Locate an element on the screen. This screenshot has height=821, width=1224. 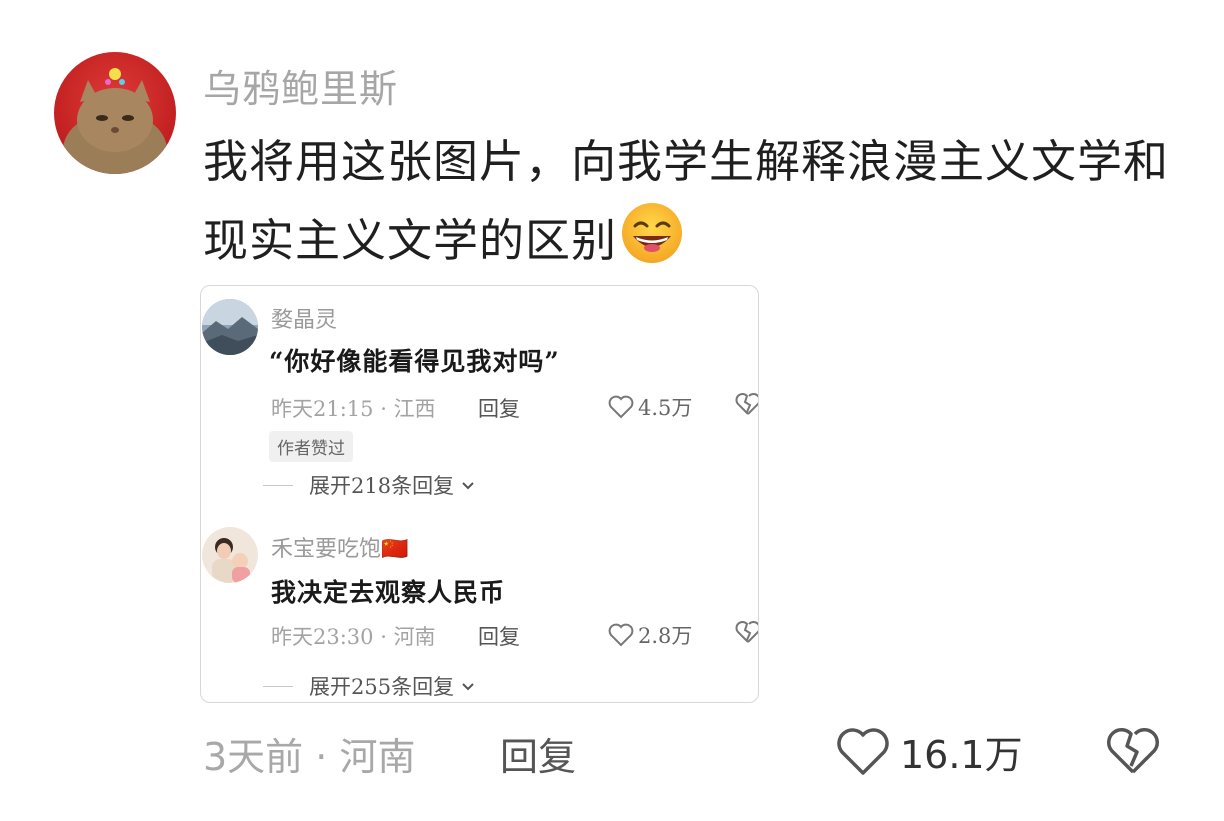
dislike-button is located at coordinates (1133, 753).